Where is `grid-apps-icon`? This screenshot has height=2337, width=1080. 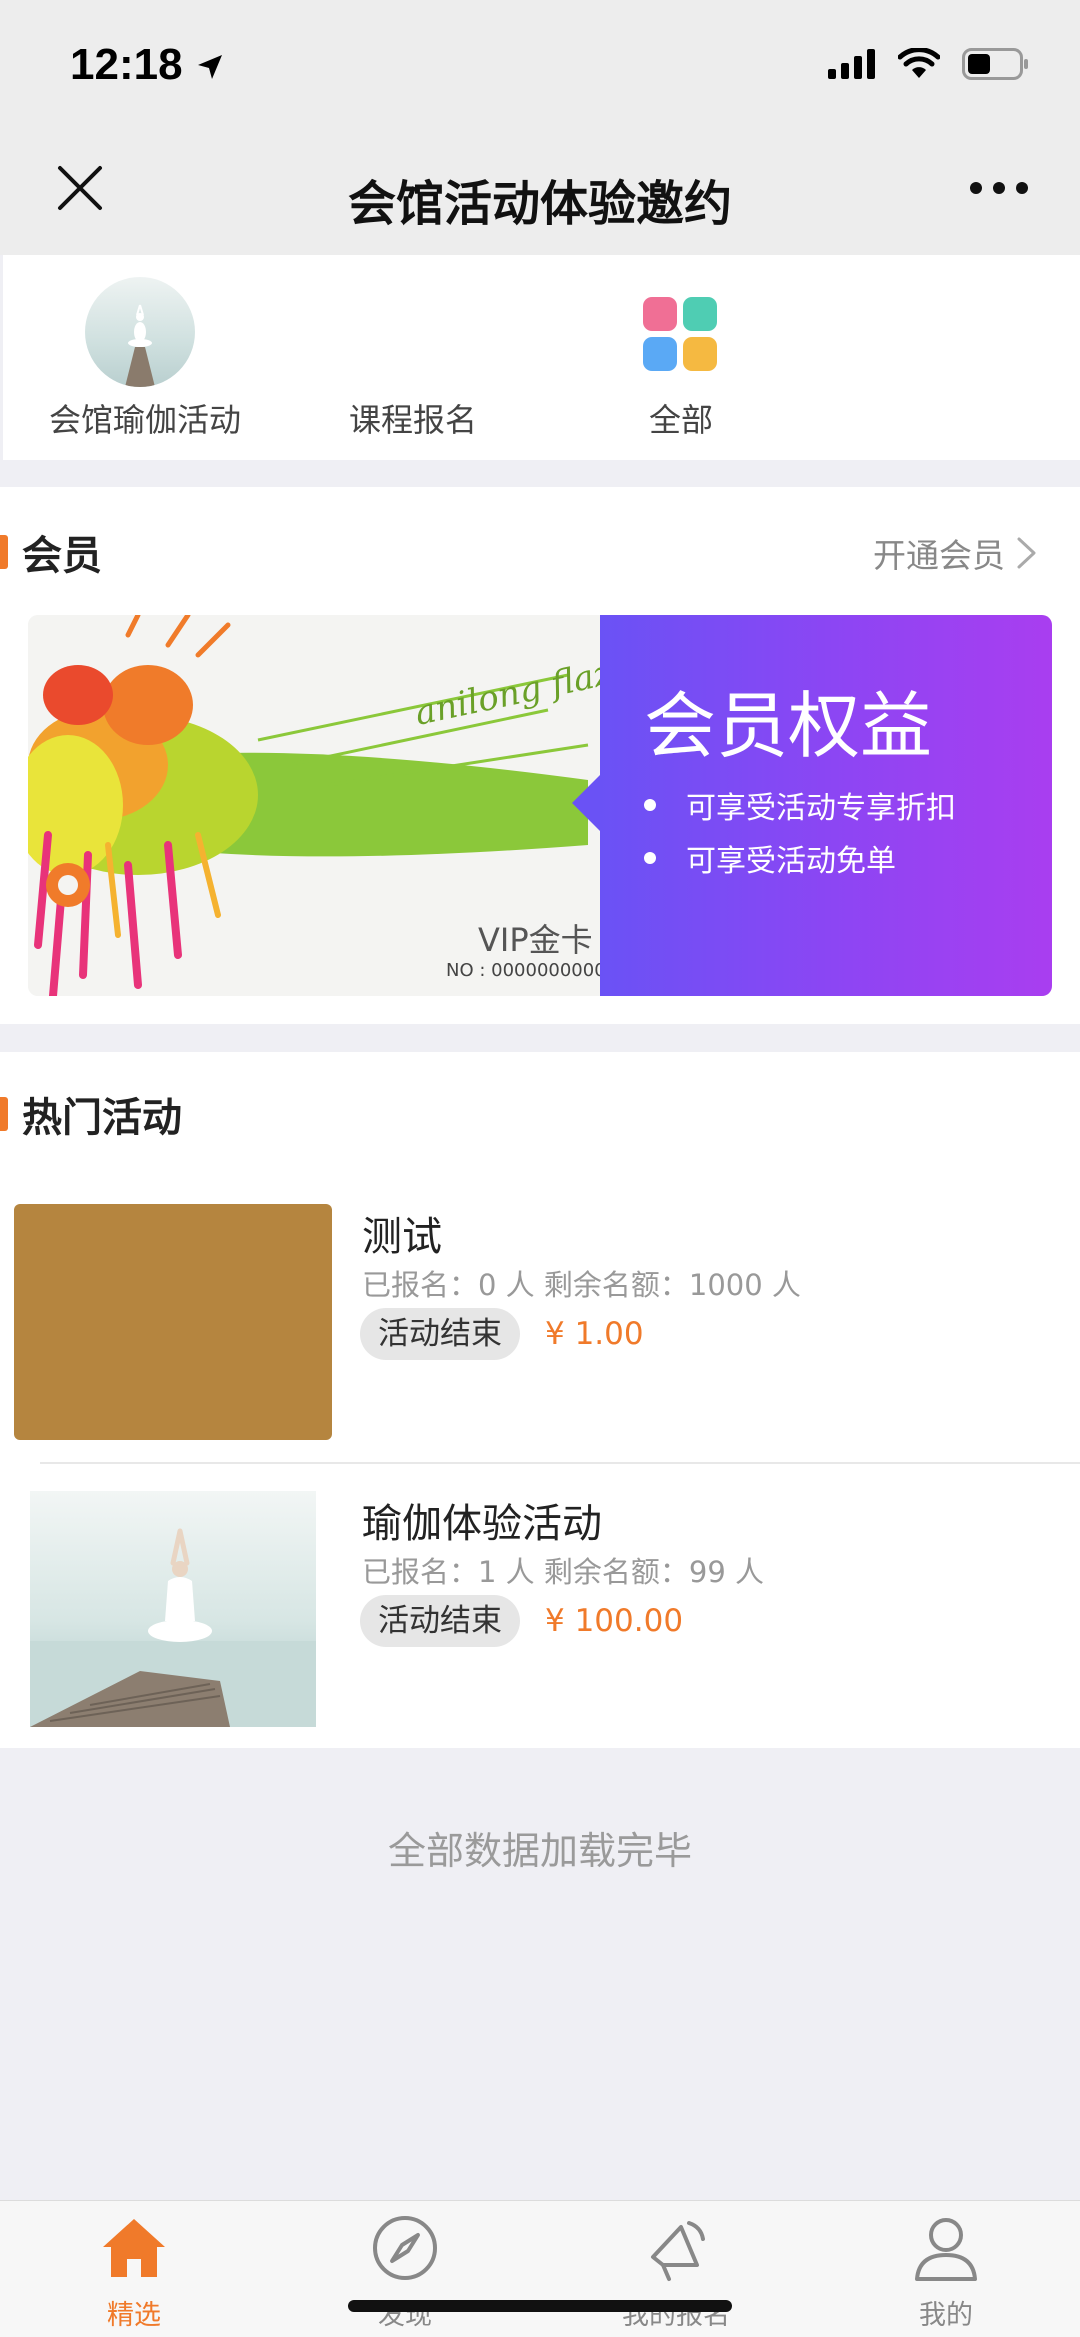
grid-apps-icon is located at coordinates (681, 335).